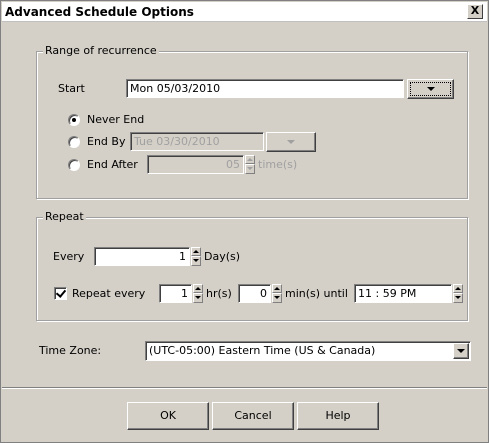 The image size is (489, 443). What do you see at coordinates (263, 293) in the screenshot?
I see `repeat-mins-value: 0` at bounding box center [263, 293].